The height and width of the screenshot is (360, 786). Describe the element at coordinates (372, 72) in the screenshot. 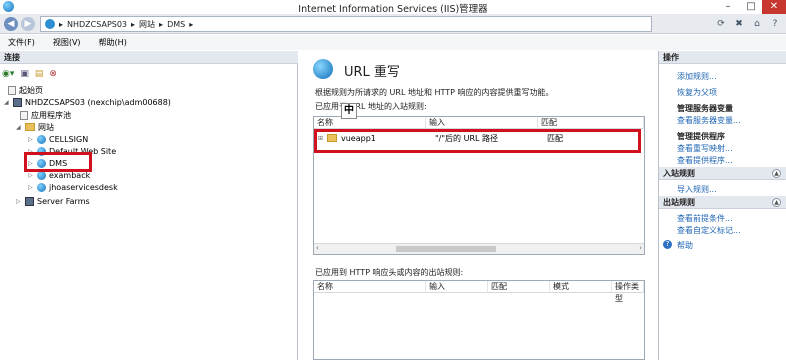

I see `page-title: URL 重写` at that location.